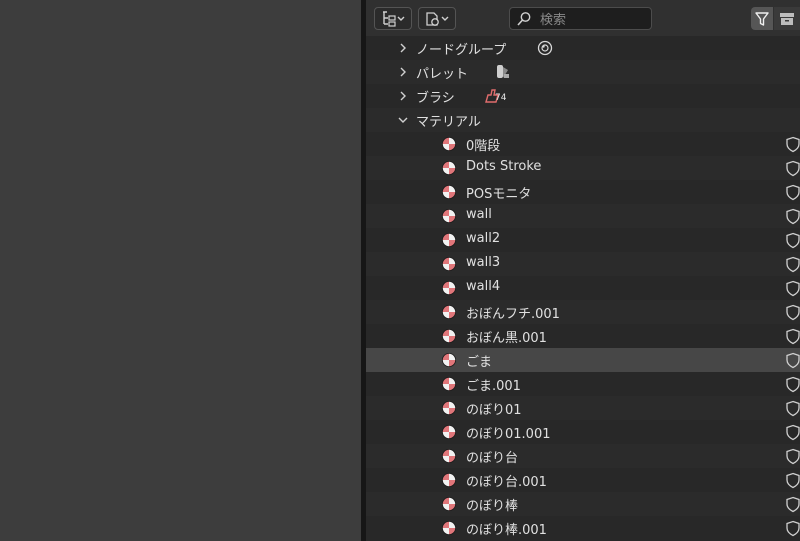  I want to click on material-label: のぼり01, so click(494, 410).